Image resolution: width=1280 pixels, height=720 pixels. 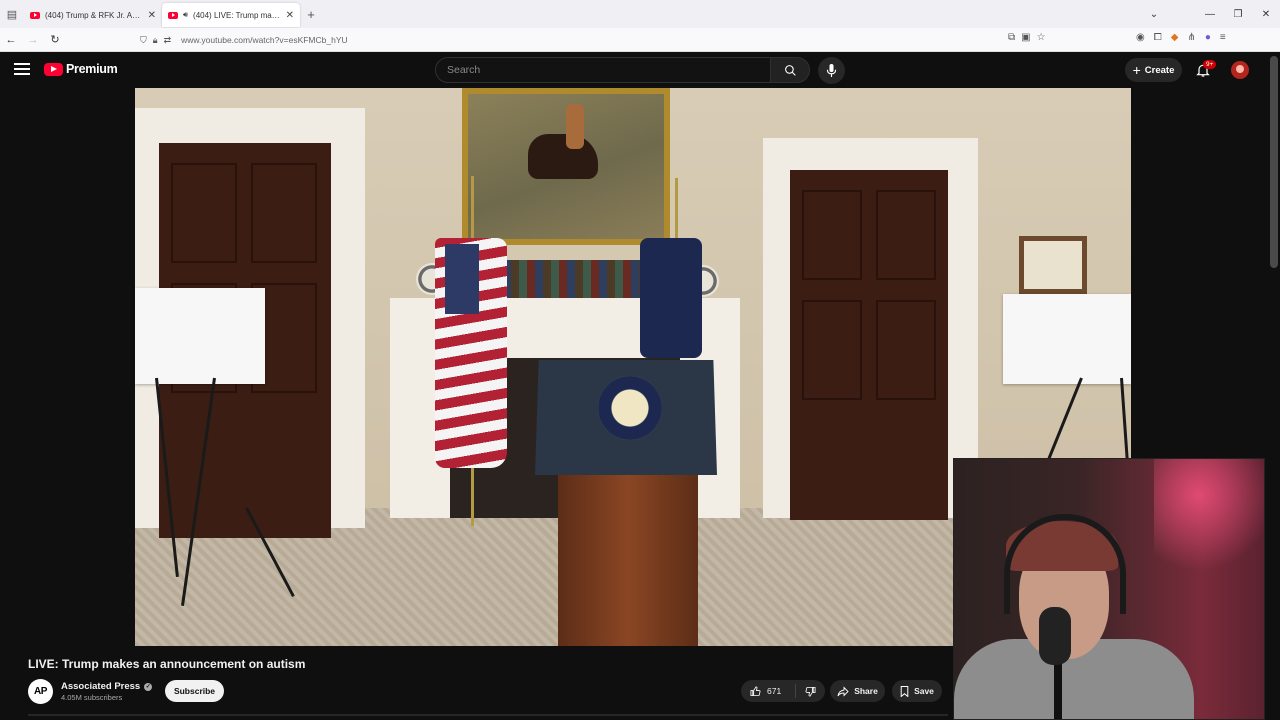 I want to click on divider, so click(x=488, y=715).